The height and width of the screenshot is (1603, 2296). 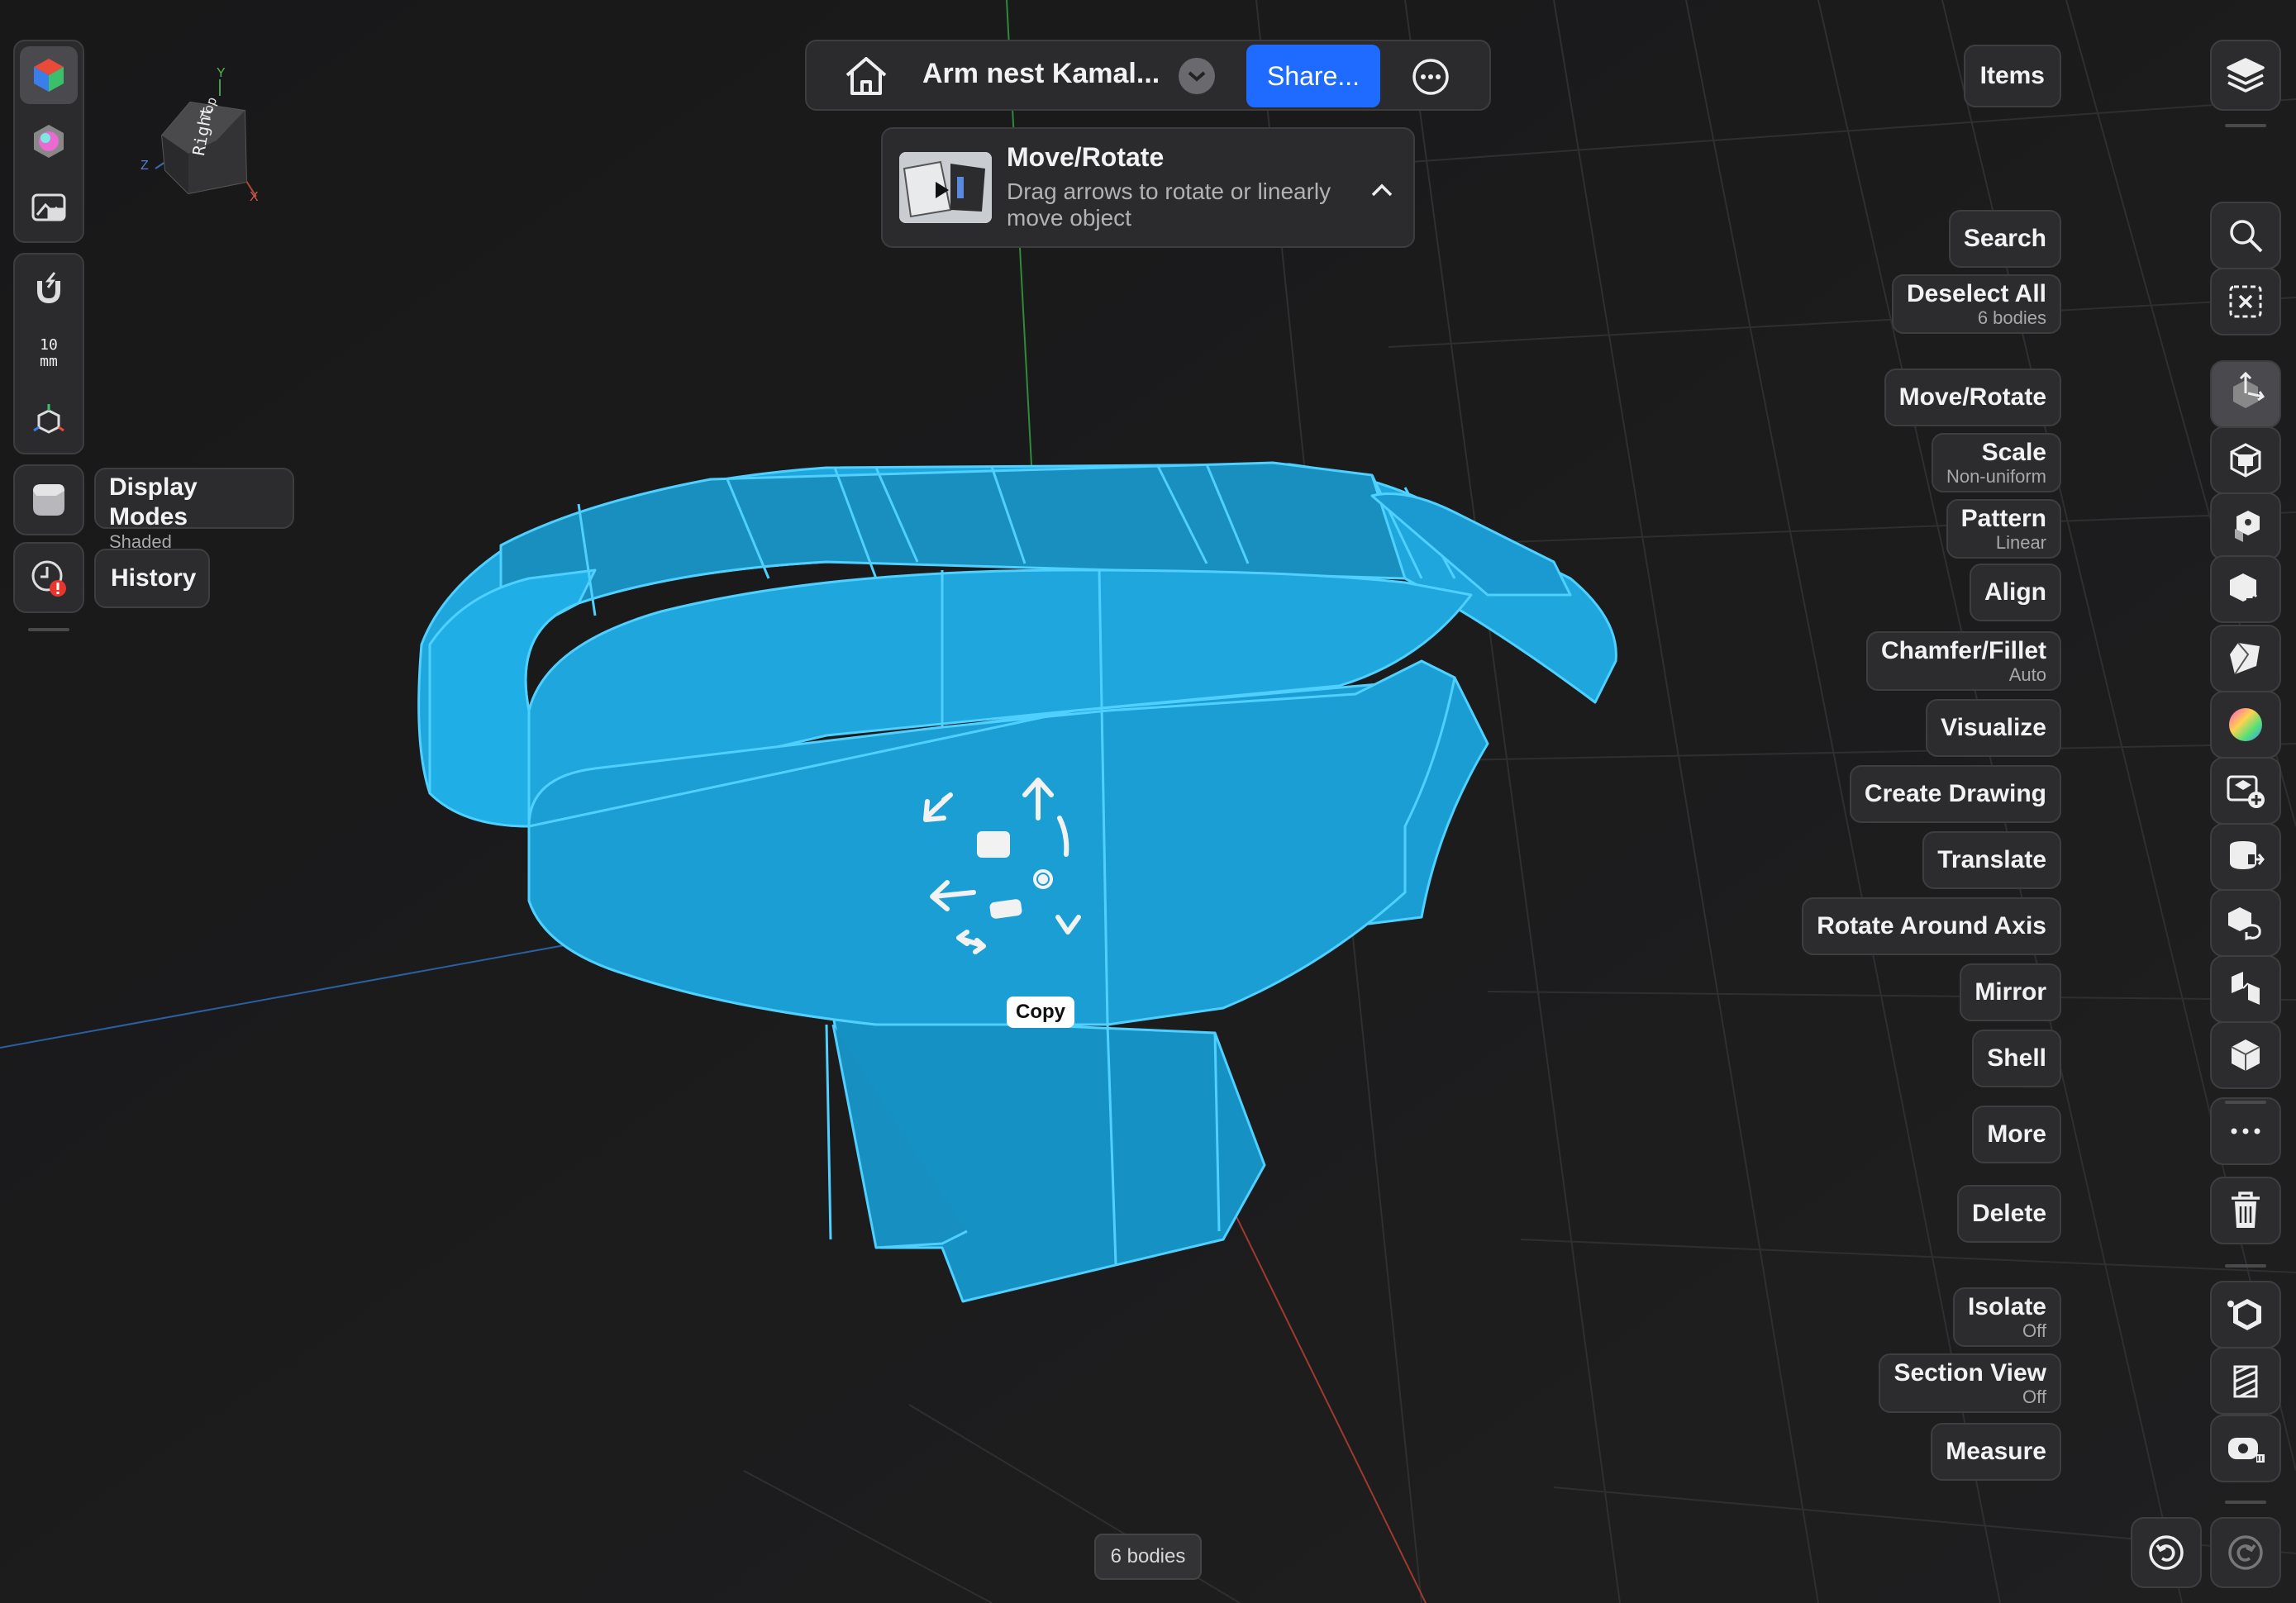 I want to click on home-button, so click(x=866, y=76).